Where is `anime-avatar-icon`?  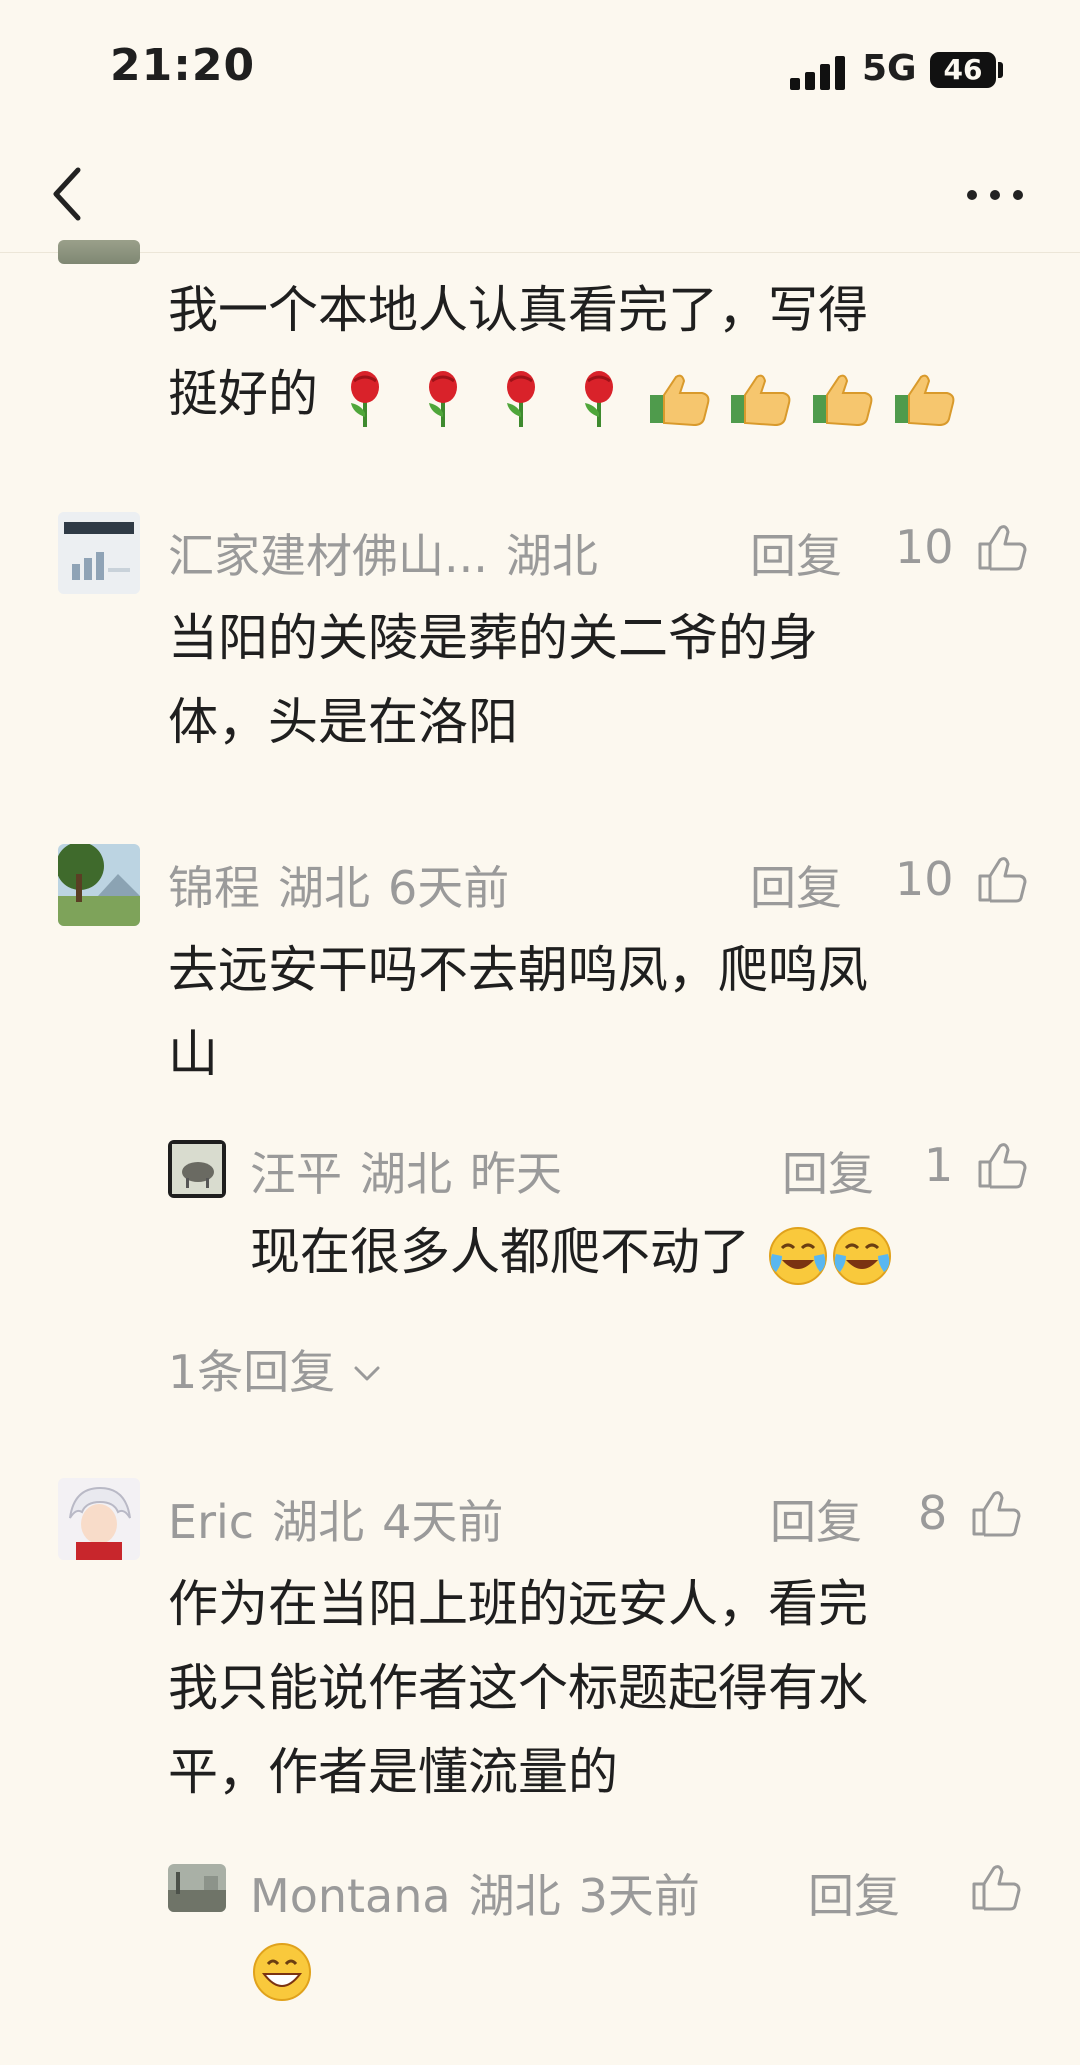
anime-avatar-icon is located at coordinates (99, 1519).